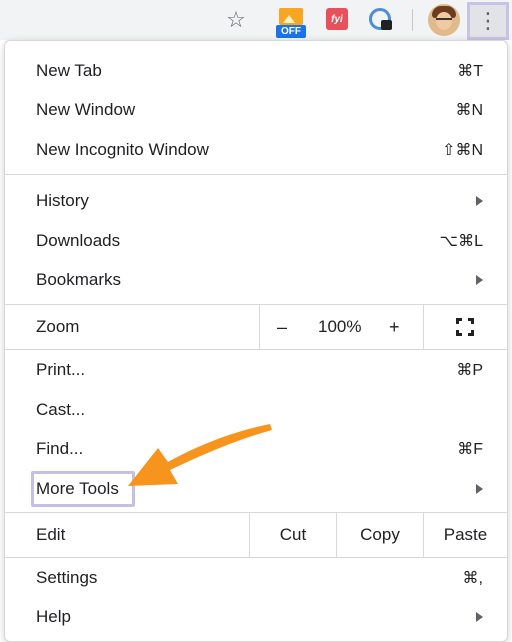 The image size is (512, 642). I want to click on menu-item-bookmarks: Bookmarks, so click(256, 280).